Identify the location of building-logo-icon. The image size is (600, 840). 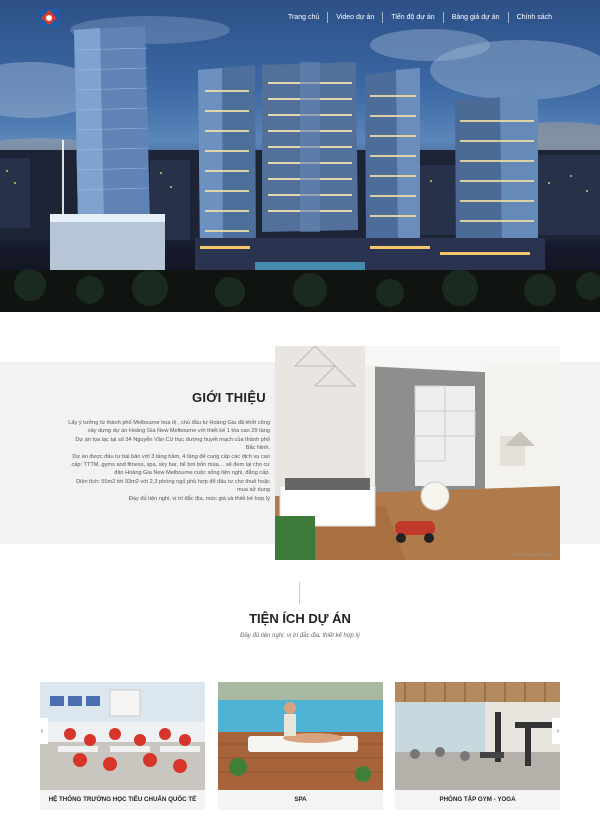
(49, 17).